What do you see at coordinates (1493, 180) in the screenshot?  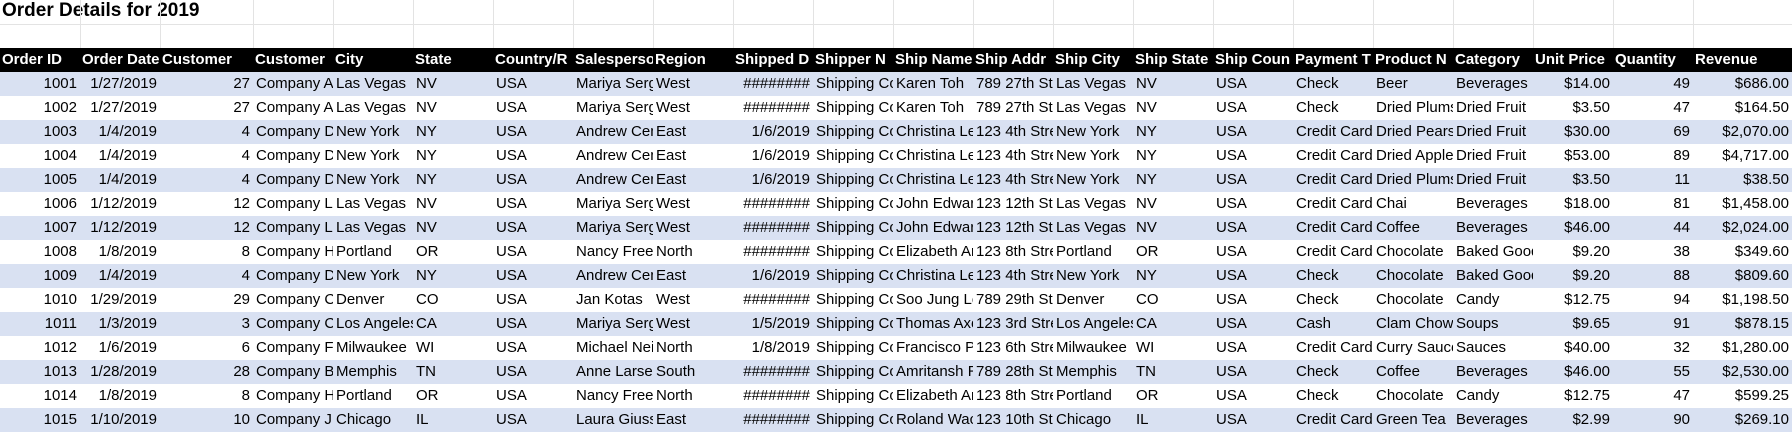 I see `table-cell: Dried Fruit` at bounding box center [1493, 180].